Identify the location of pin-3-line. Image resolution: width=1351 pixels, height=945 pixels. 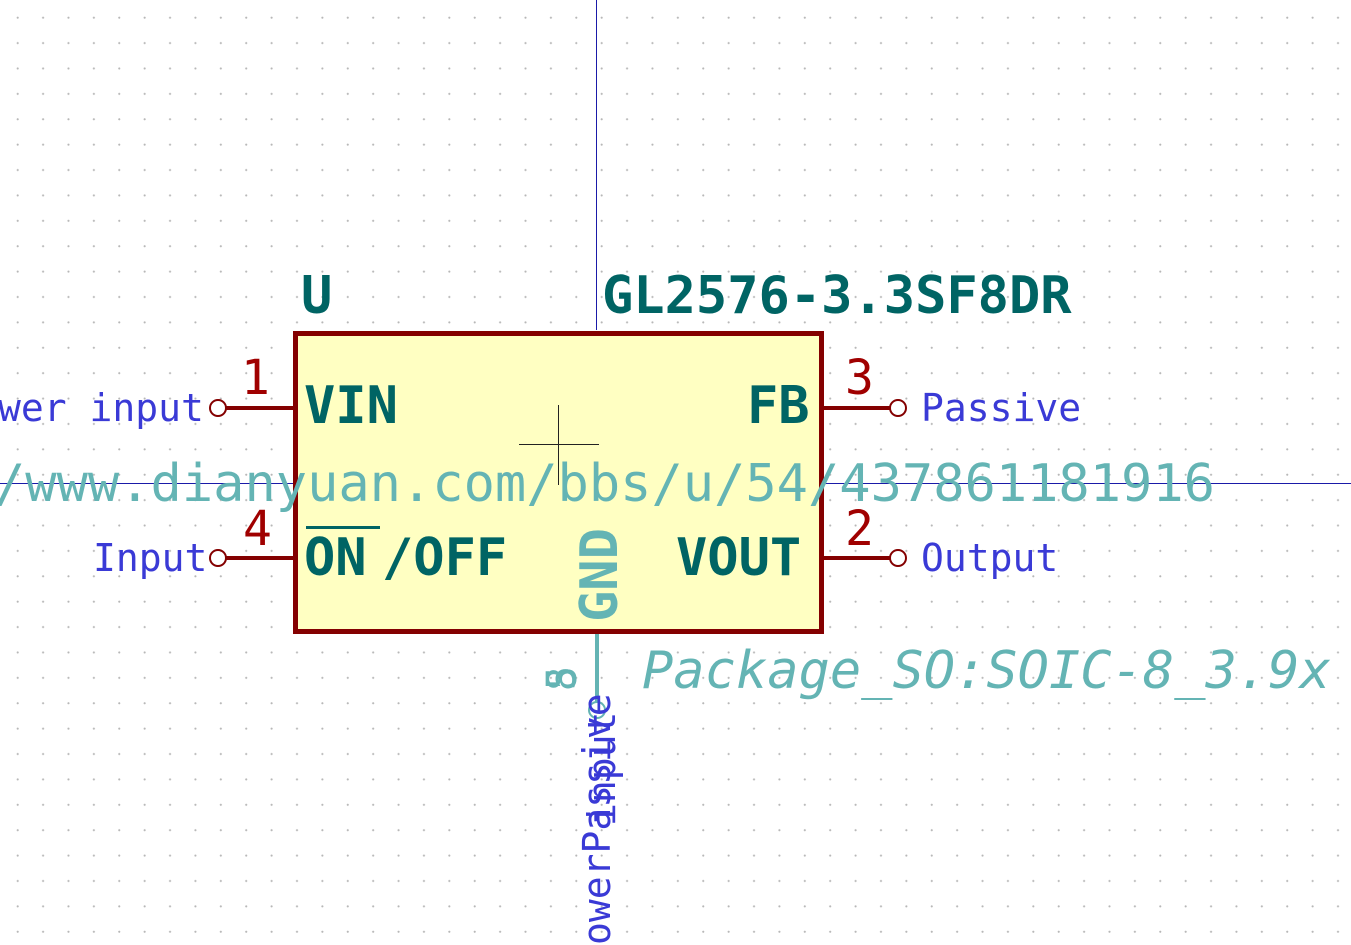
(857, 408).